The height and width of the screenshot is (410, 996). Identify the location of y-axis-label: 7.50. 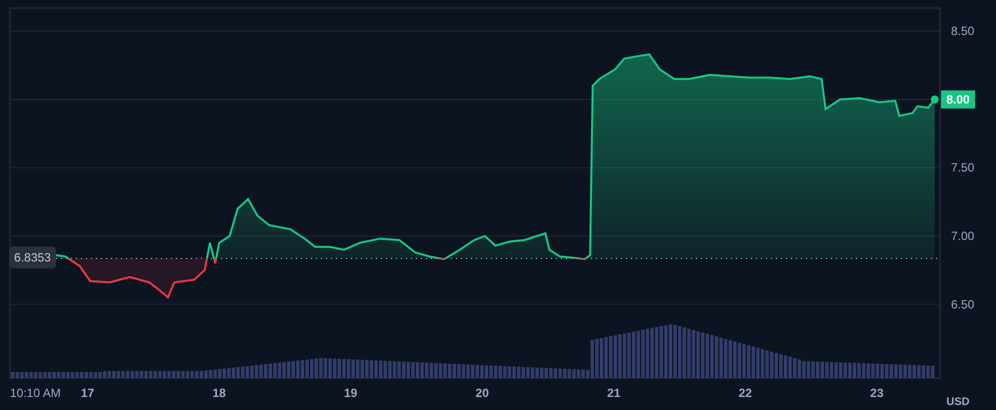
(962, 167).